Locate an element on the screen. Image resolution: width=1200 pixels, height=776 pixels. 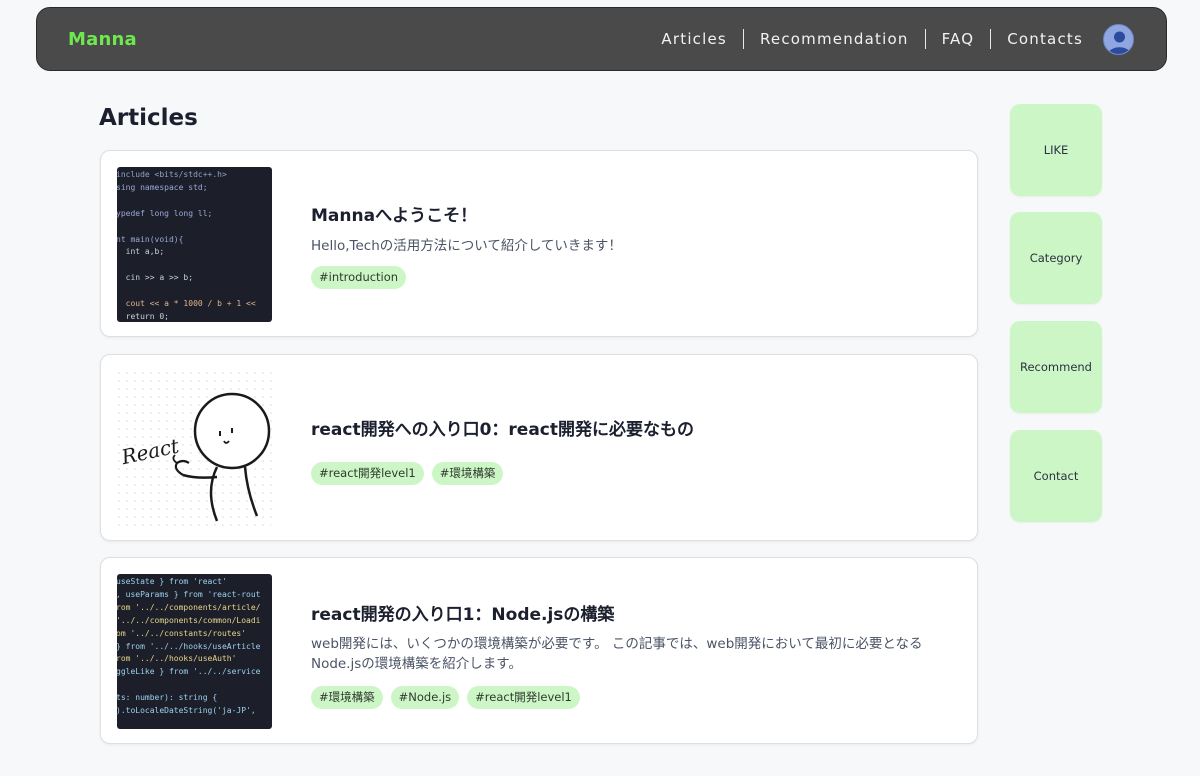
tag-list: #react開発level1 #環境構築 is located at coordinates (629, 473).